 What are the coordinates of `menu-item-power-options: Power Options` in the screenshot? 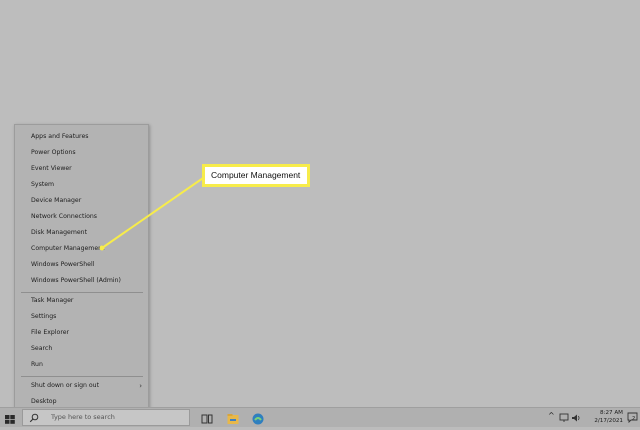 It's located at (81, 153).